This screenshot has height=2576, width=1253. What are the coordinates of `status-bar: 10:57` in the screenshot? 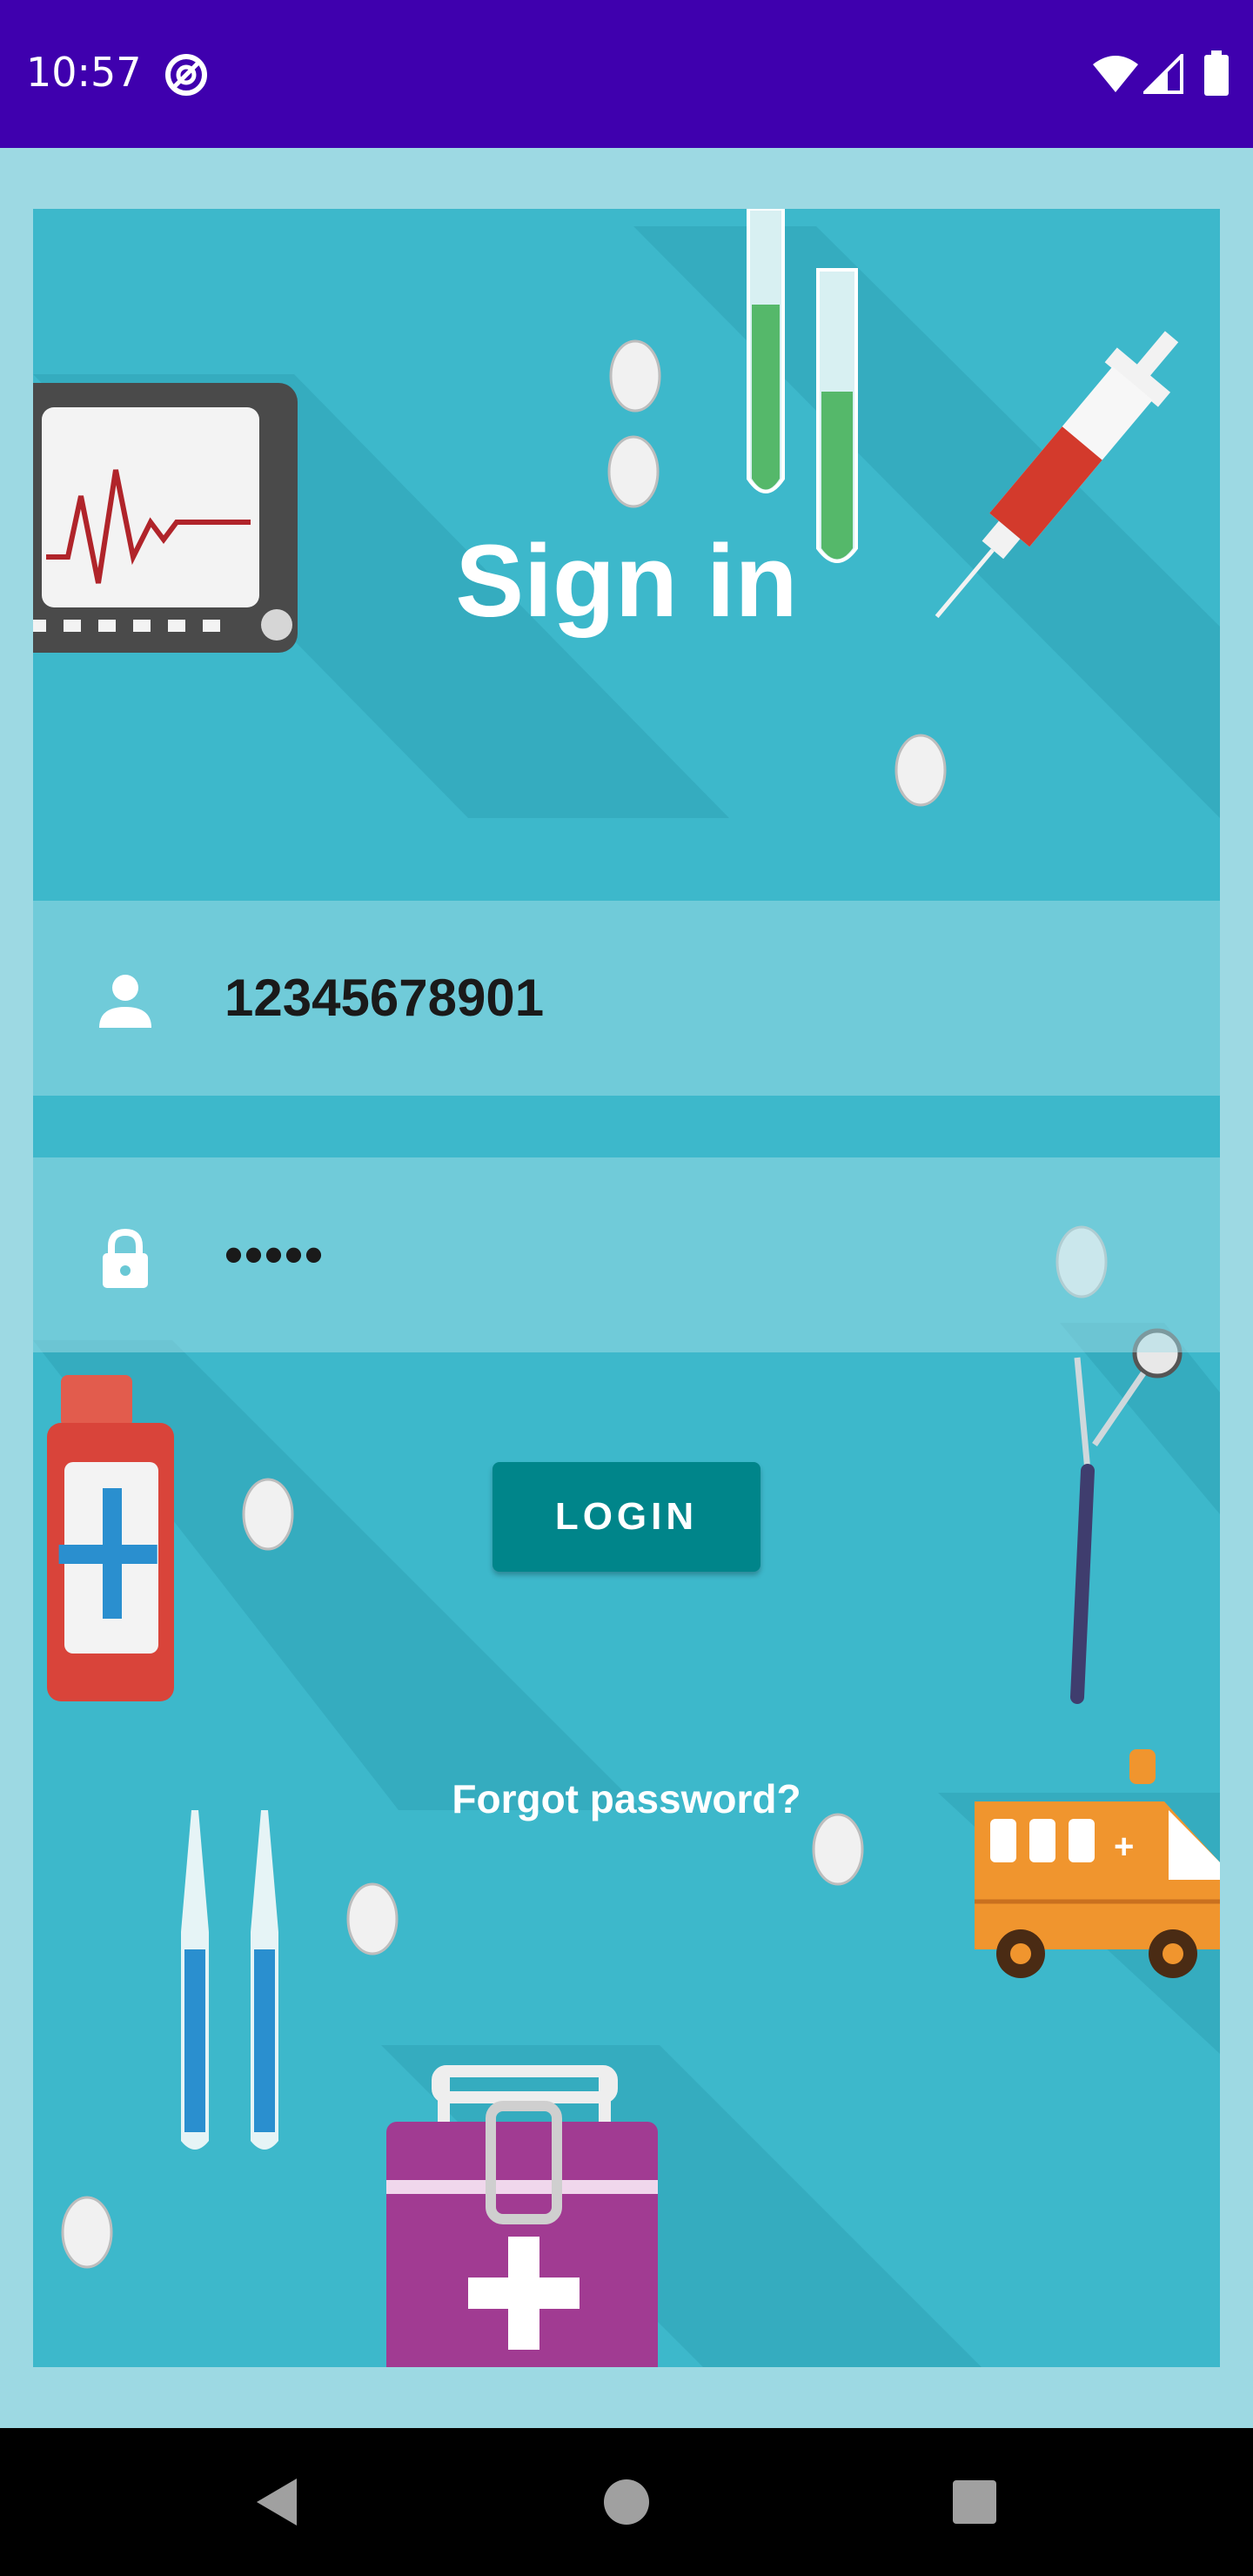 It's located at (626, 74).